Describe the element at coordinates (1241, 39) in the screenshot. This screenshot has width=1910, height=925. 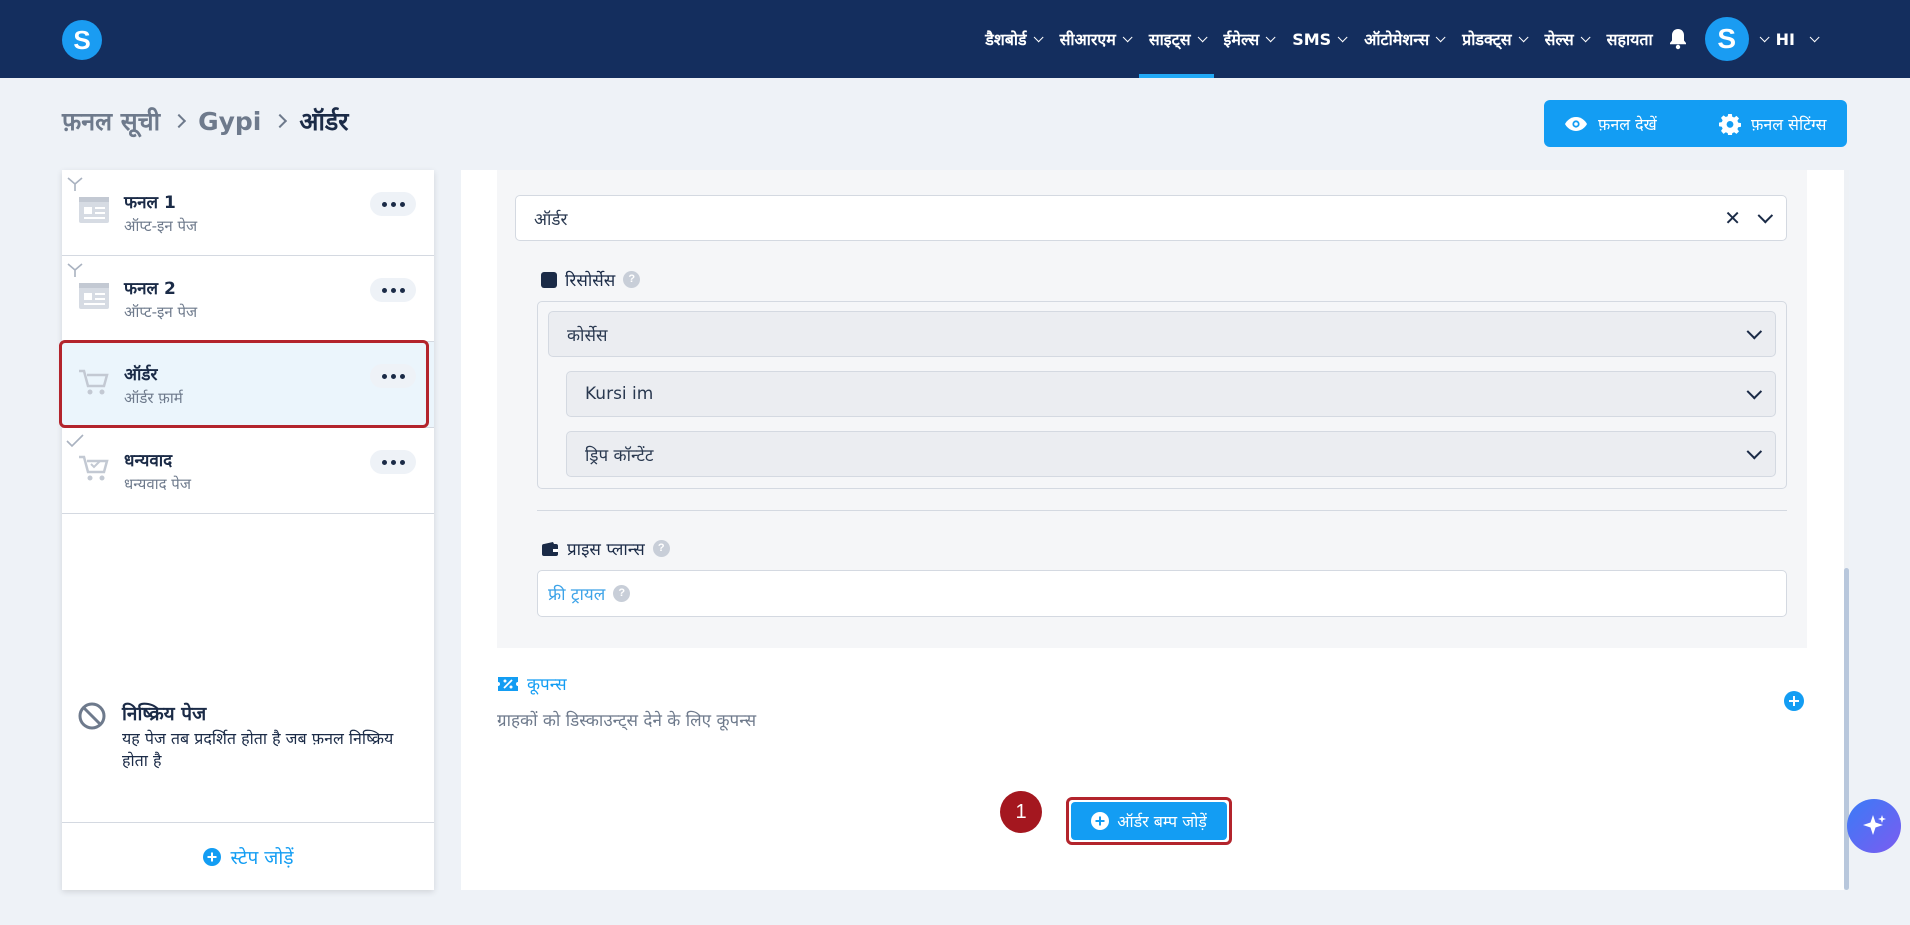
I see `nav-label: ईमेल्स` at that location.